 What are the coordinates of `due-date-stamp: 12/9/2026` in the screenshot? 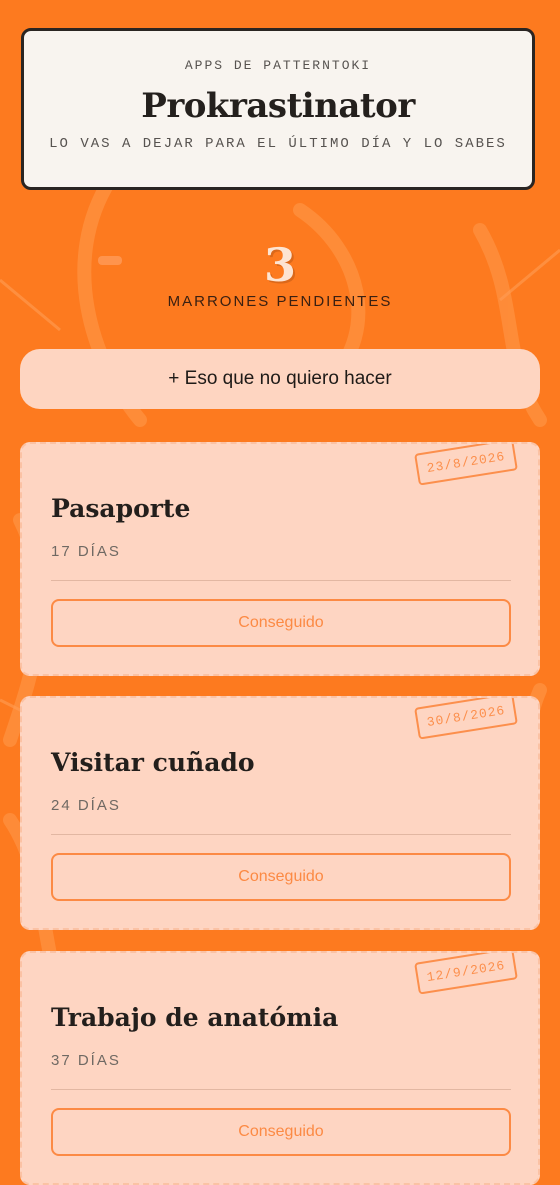 It's located at (466, 974).